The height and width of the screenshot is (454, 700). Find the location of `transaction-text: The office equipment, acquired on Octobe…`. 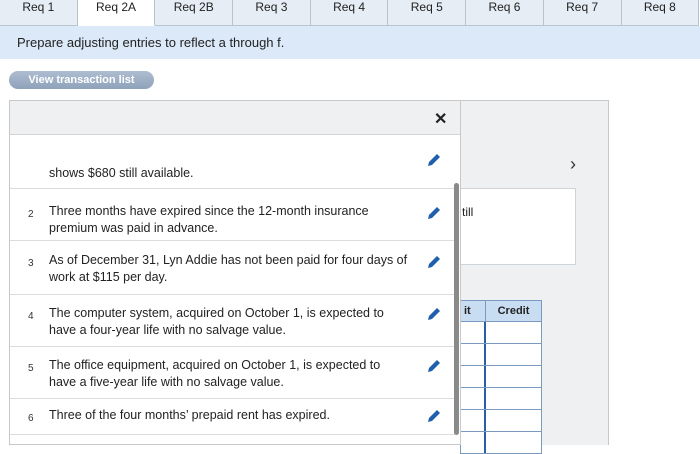

transaction-text: The office equipment, acquired on Octobe… is located at coordinates (215, 373).